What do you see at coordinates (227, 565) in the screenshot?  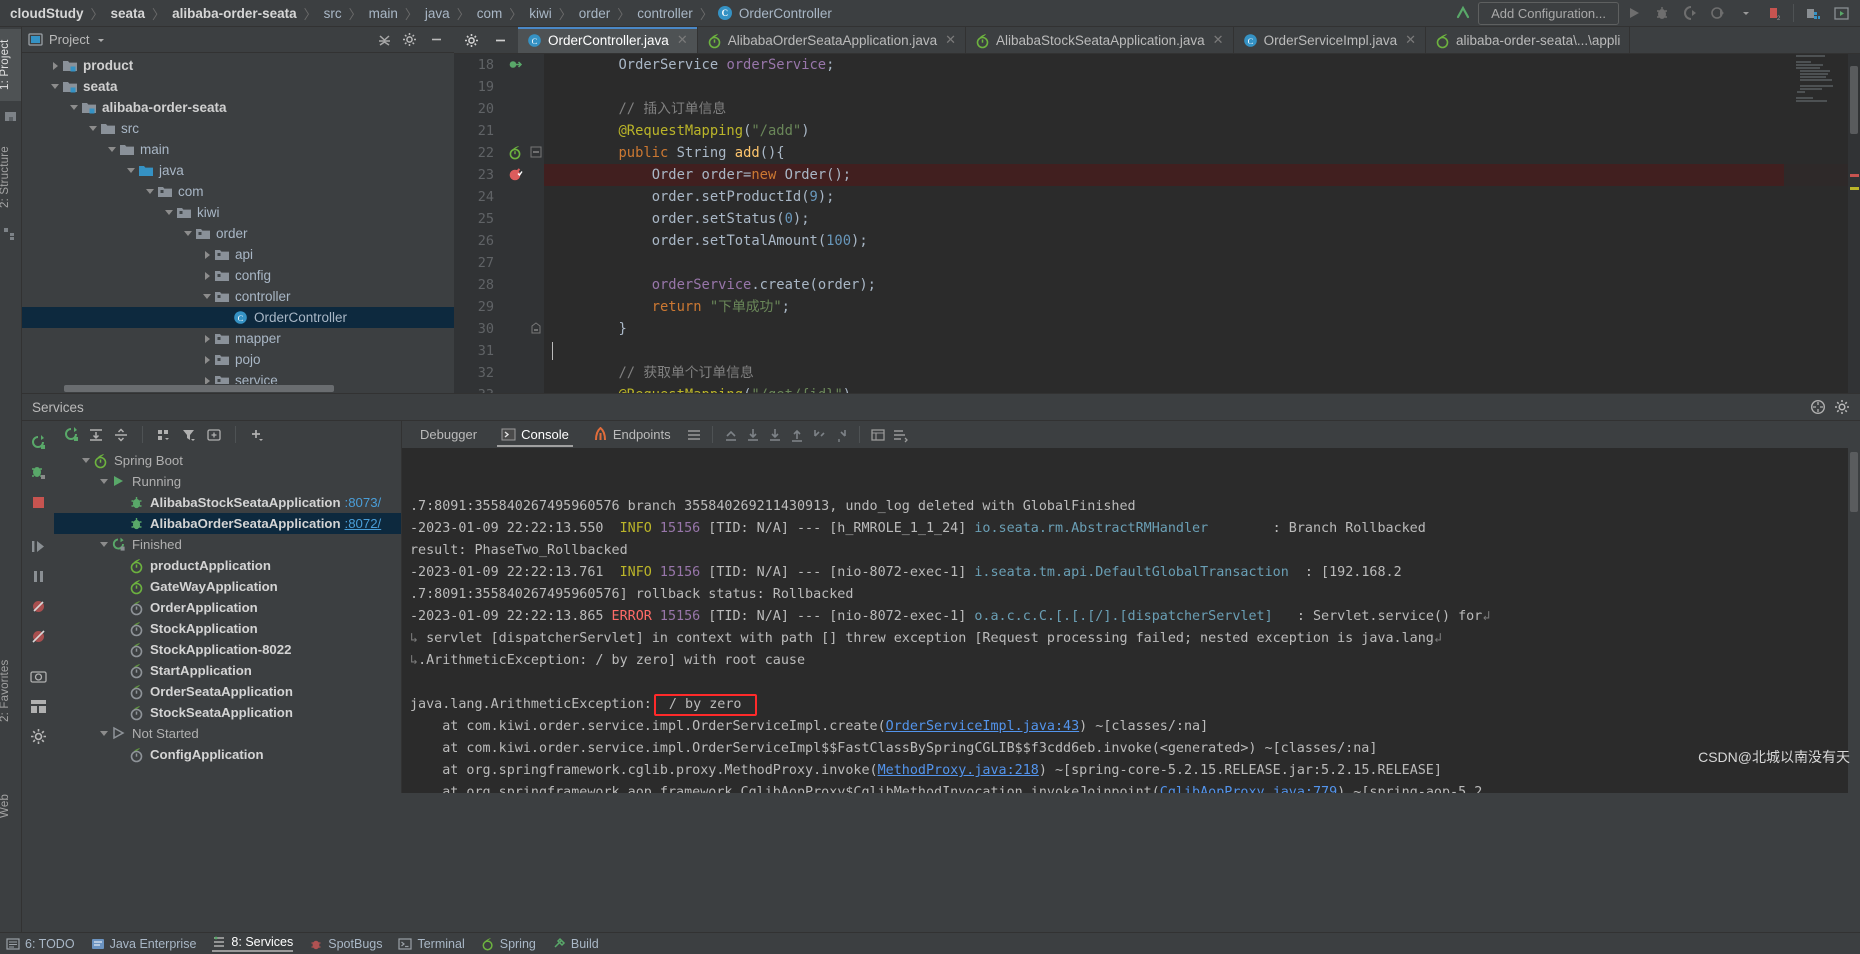 I see `service-node: productApplication` at bounding box center [227, 565].